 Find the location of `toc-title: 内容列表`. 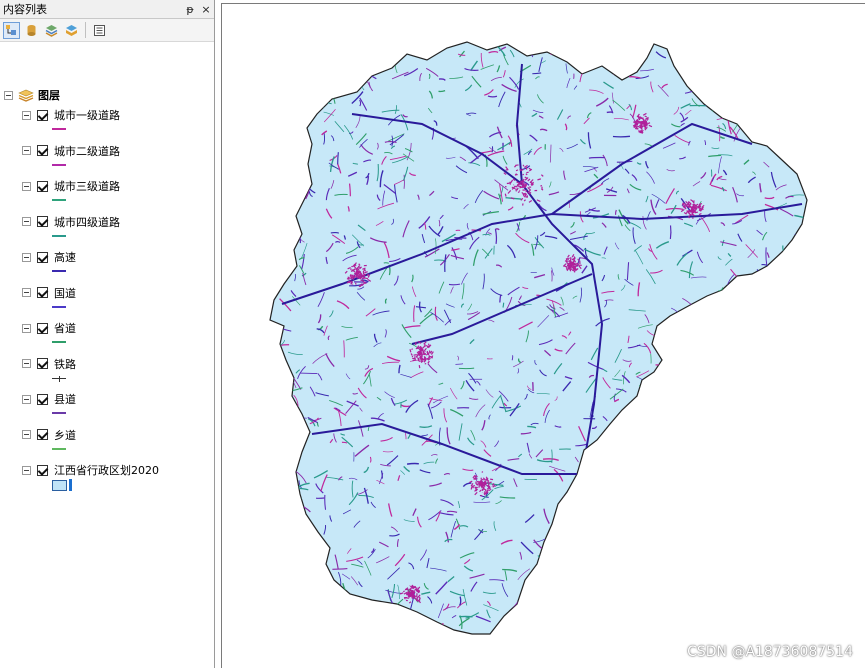

toc-title: 内容列表 is located at coordinates (25, 9).